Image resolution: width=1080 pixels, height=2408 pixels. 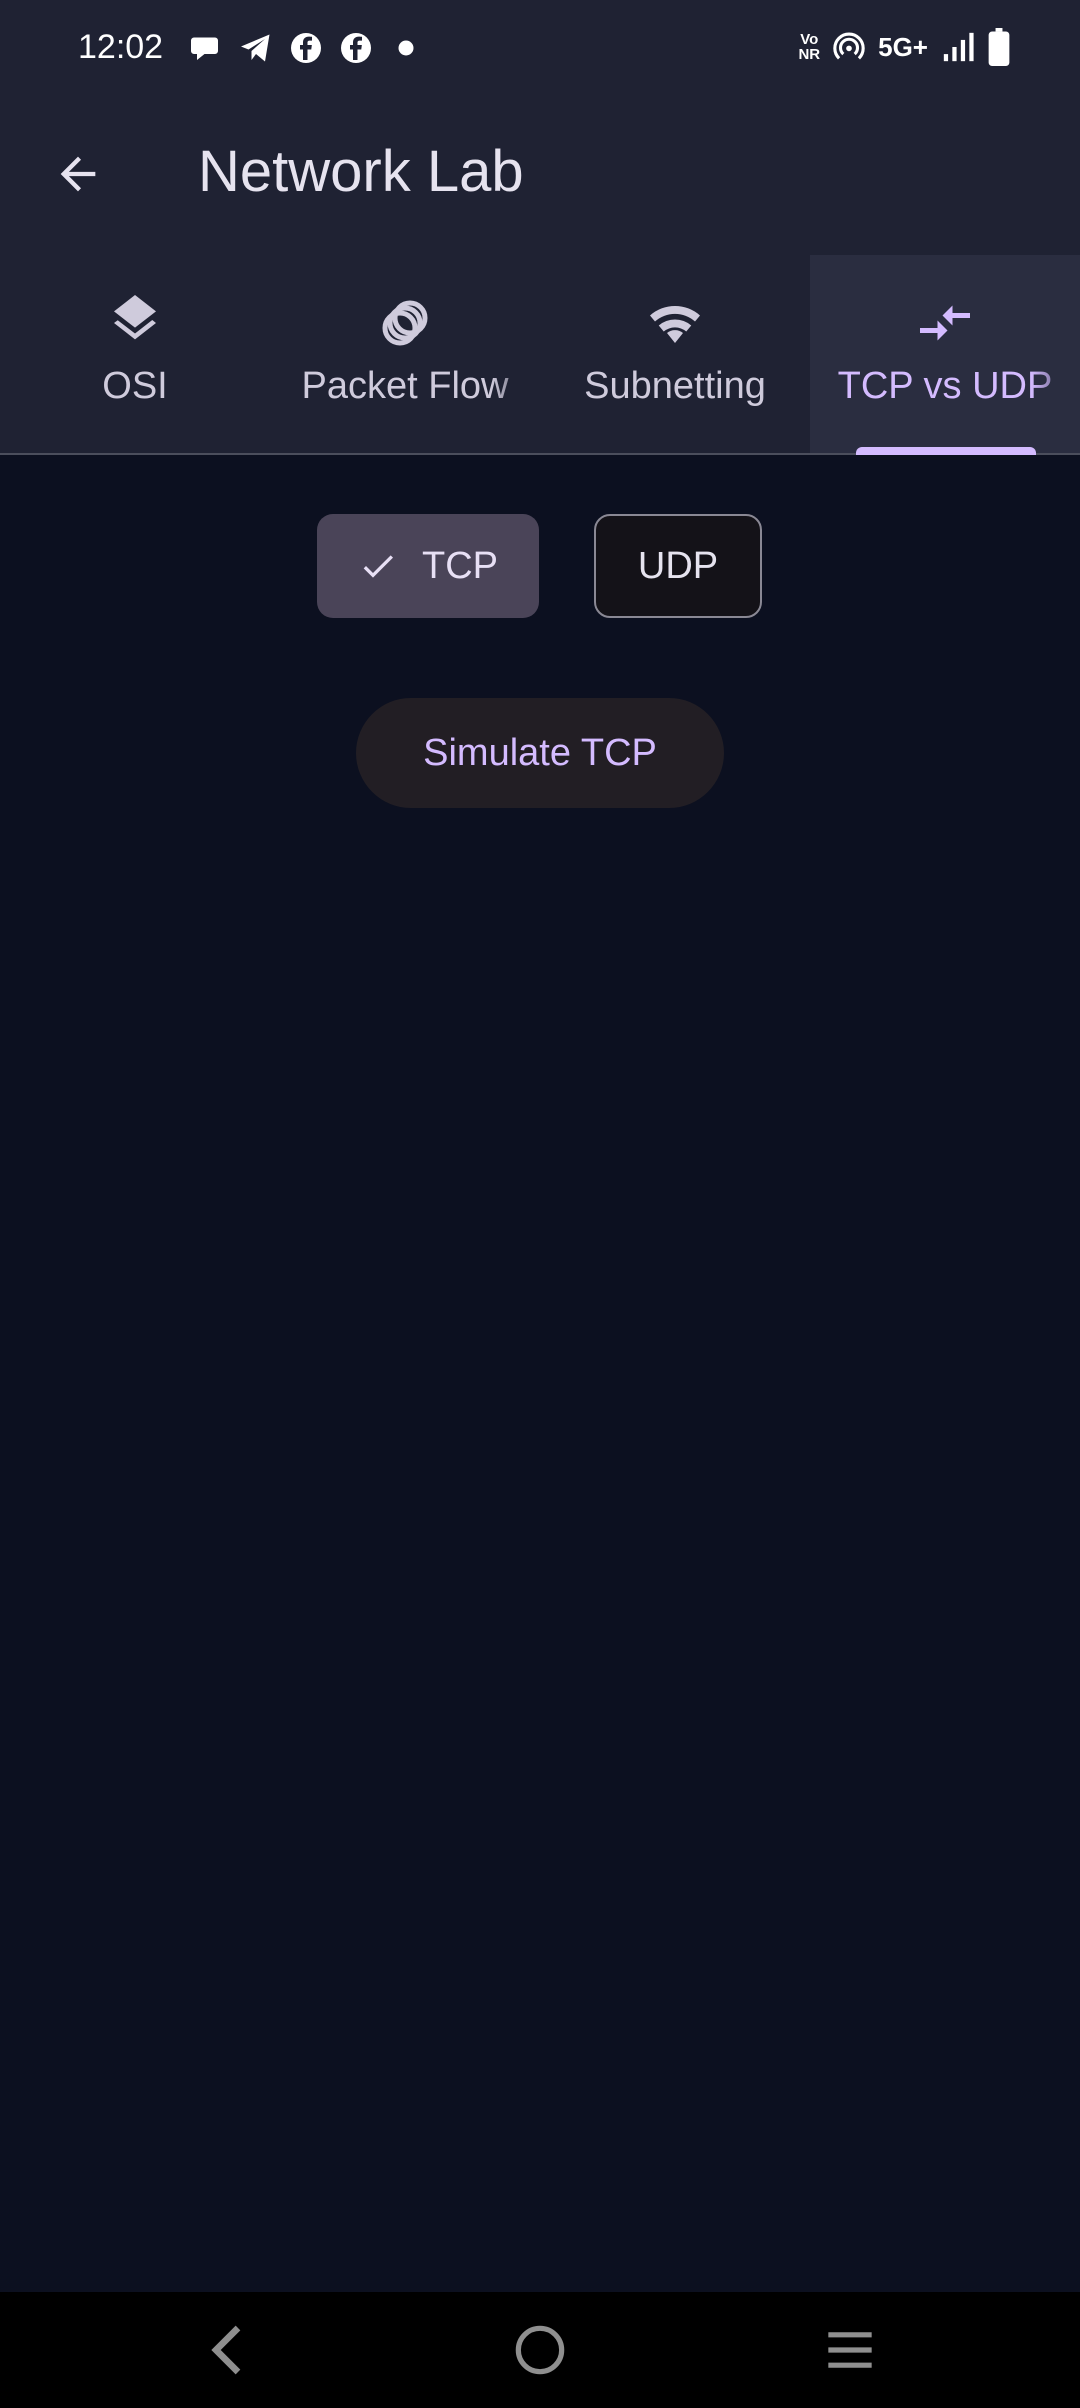 I want to click on arrow-back-icon, so click(x=78, y=174).